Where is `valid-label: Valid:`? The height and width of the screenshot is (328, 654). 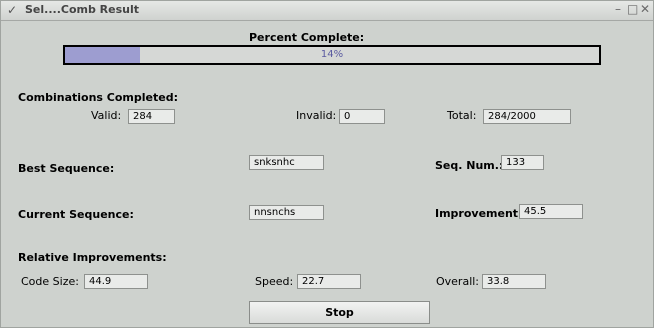 valid-label: Valid: is located at coordinates (106, 115).